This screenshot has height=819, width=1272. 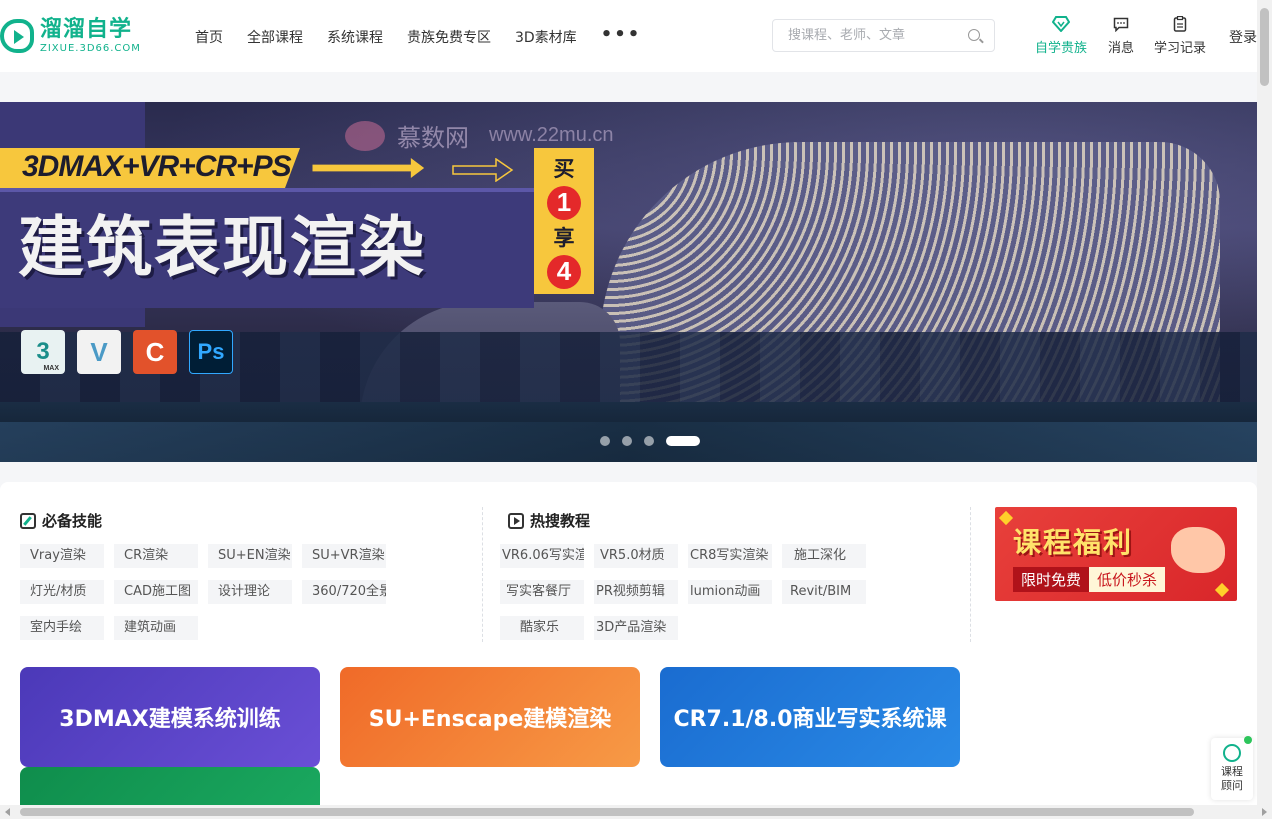 I want to click on site-logo: 溜溜自学 ZIXUE.3D66.COM, so click(x=70, y=36).